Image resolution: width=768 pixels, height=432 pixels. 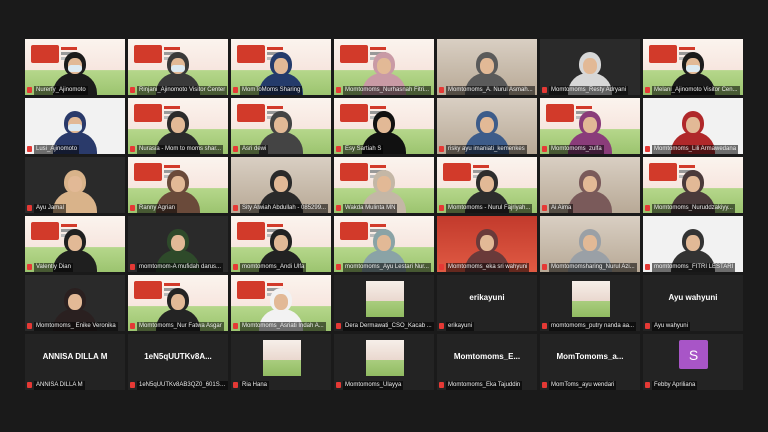 I want to click on participant-tile: Momtomoms_eka sri wahyuni, so click(x=487, y=244).